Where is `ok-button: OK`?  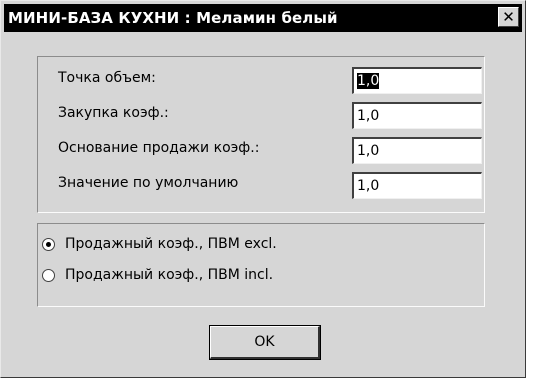 ok-button: OK is located at coordinates (265, 342).